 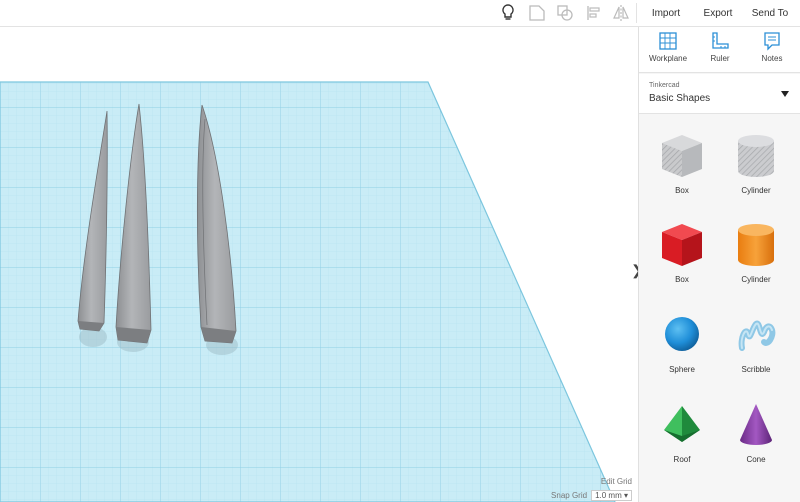 What do you see at coordinates (594, 13) in the screenshot?
I see `align-icon` at bounding box center [594, 13].